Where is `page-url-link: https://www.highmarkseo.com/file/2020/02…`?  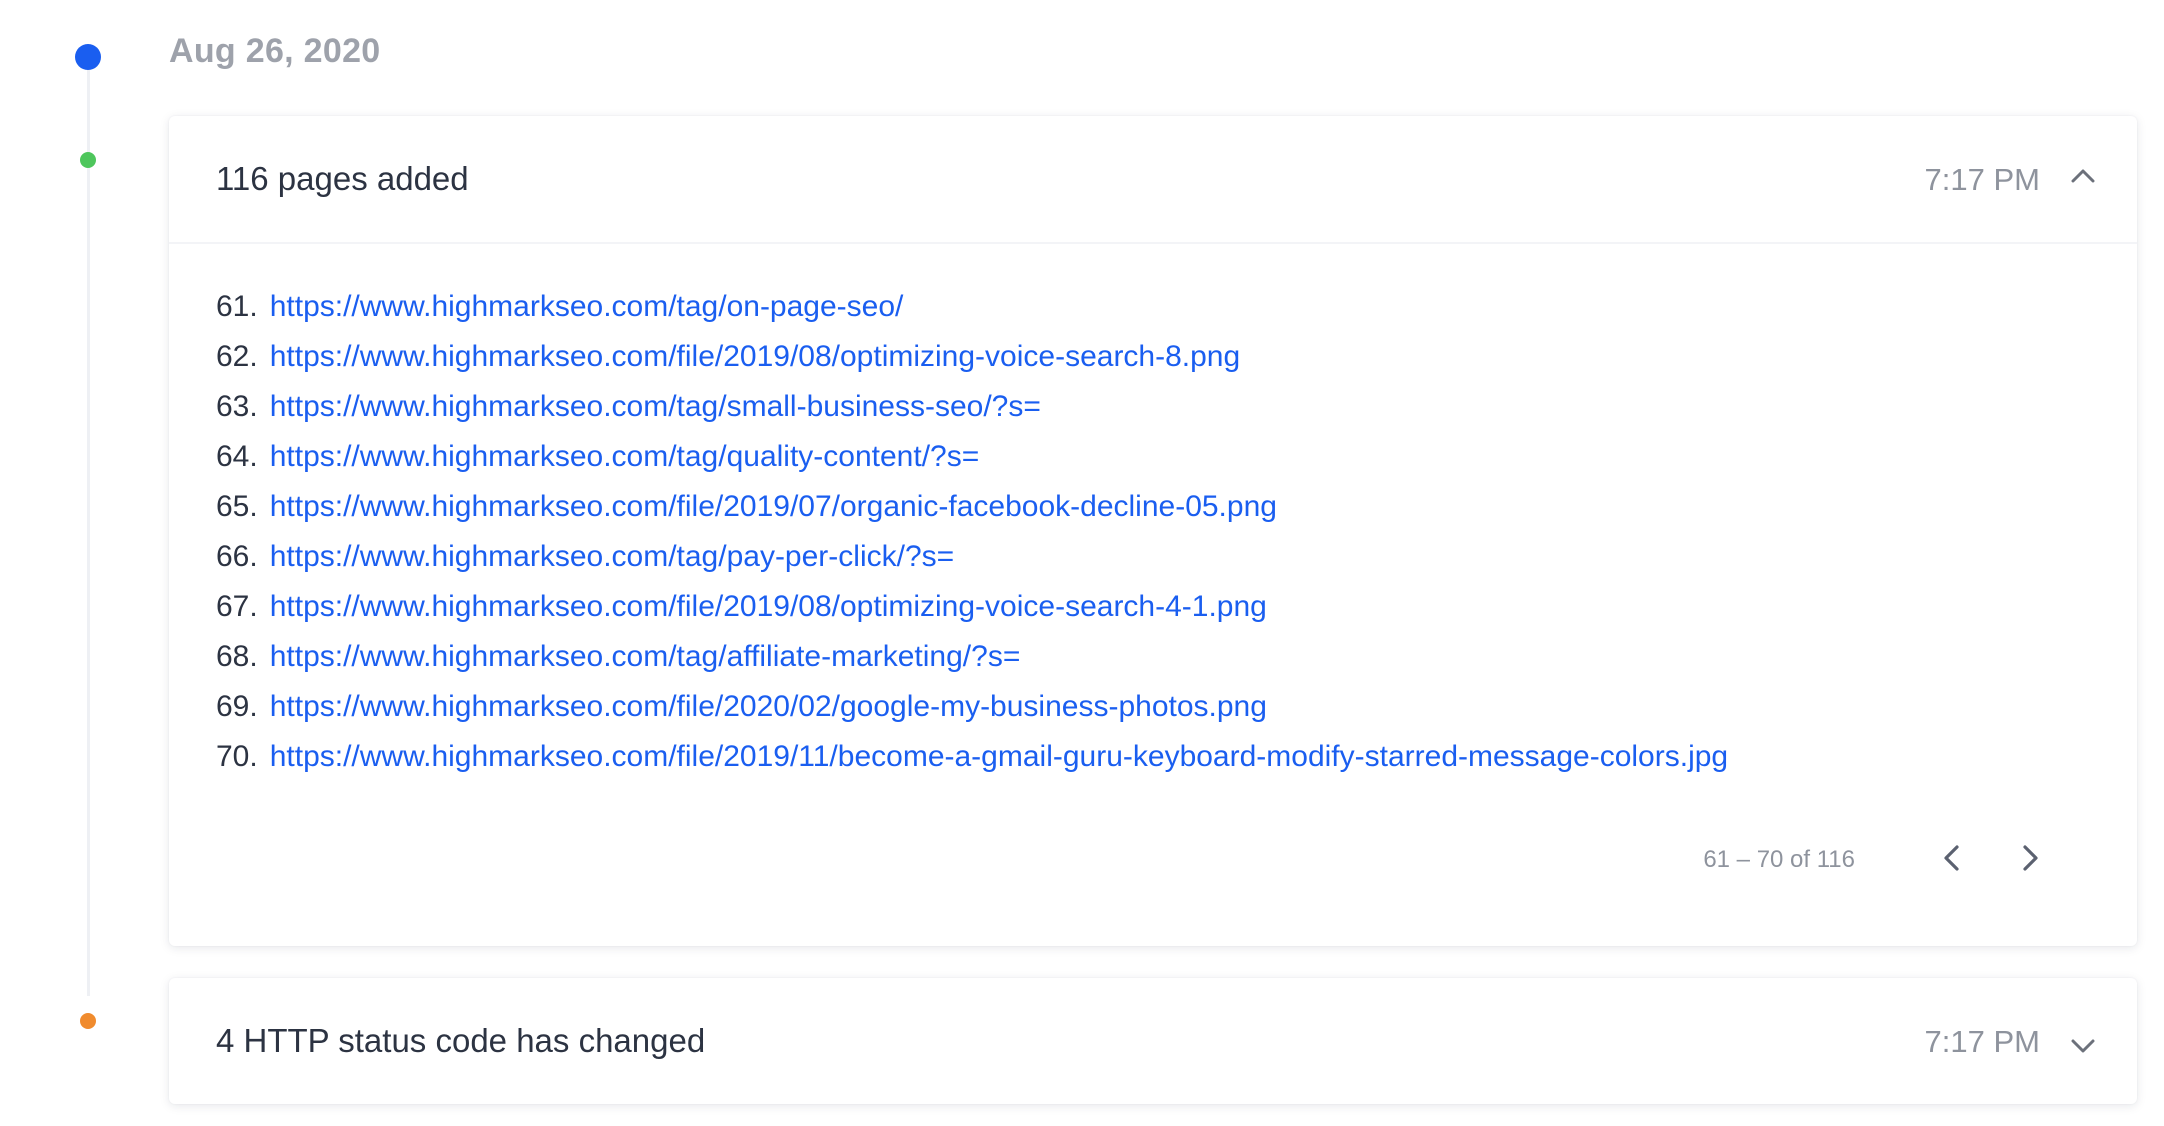 page-url-link: https://www.highmarkseo.com/file/2020/02… is located at coordinates (768, 706).